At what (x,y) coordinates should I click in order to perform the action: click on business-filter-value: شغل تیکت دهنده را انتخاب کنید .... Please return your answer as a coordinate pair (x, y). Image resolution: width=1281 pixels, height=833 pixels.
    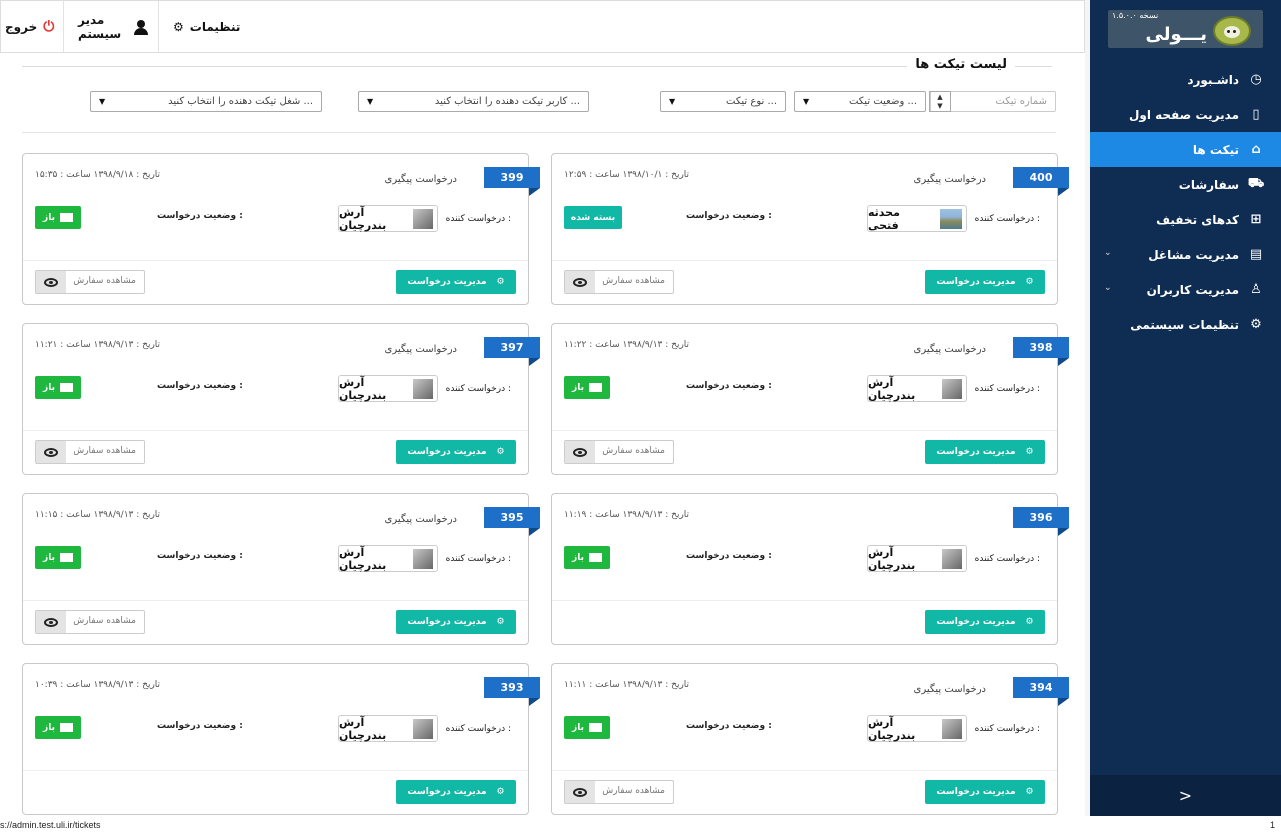
    Looking at the image, I should click on (240, 101).